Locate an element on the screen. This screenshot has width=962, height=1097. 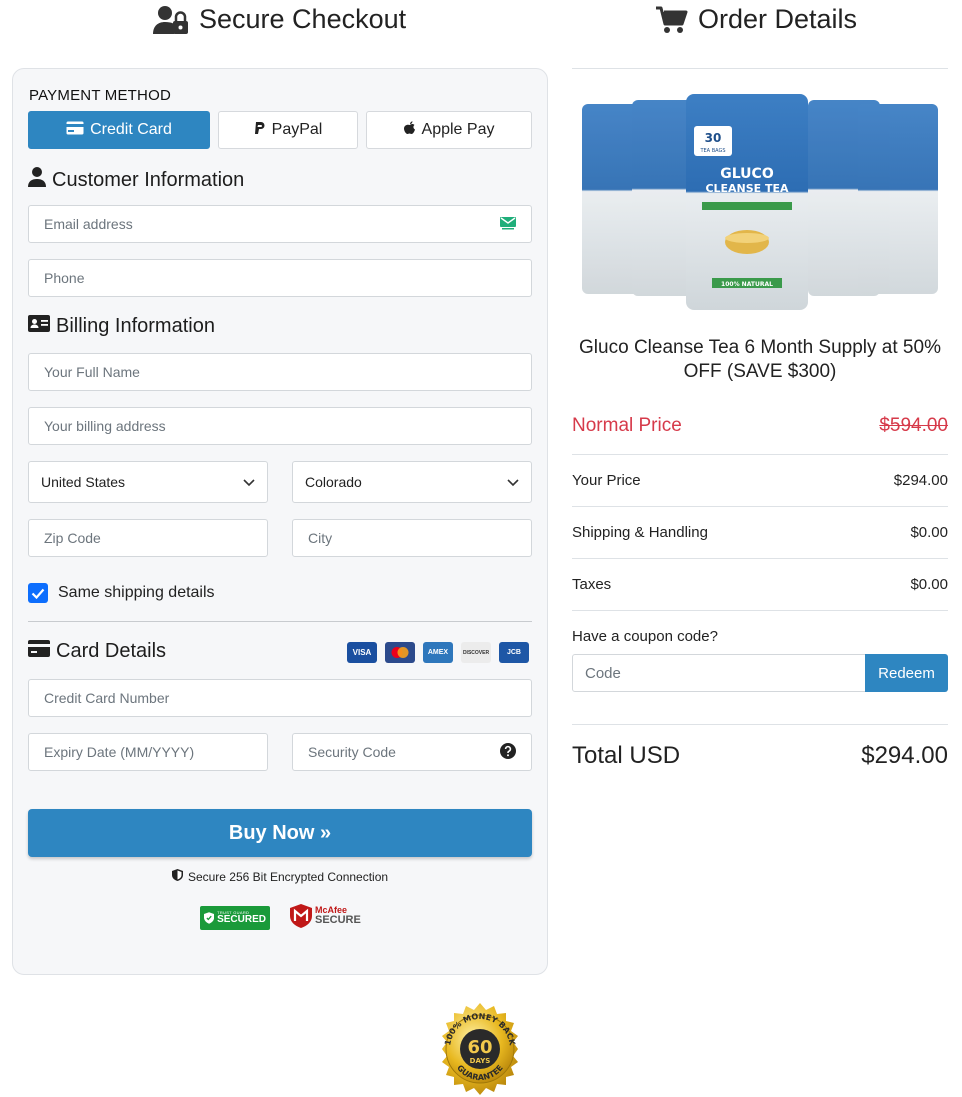
credit-card-tab-label: Credit Card is located at coordinates (131, 129).